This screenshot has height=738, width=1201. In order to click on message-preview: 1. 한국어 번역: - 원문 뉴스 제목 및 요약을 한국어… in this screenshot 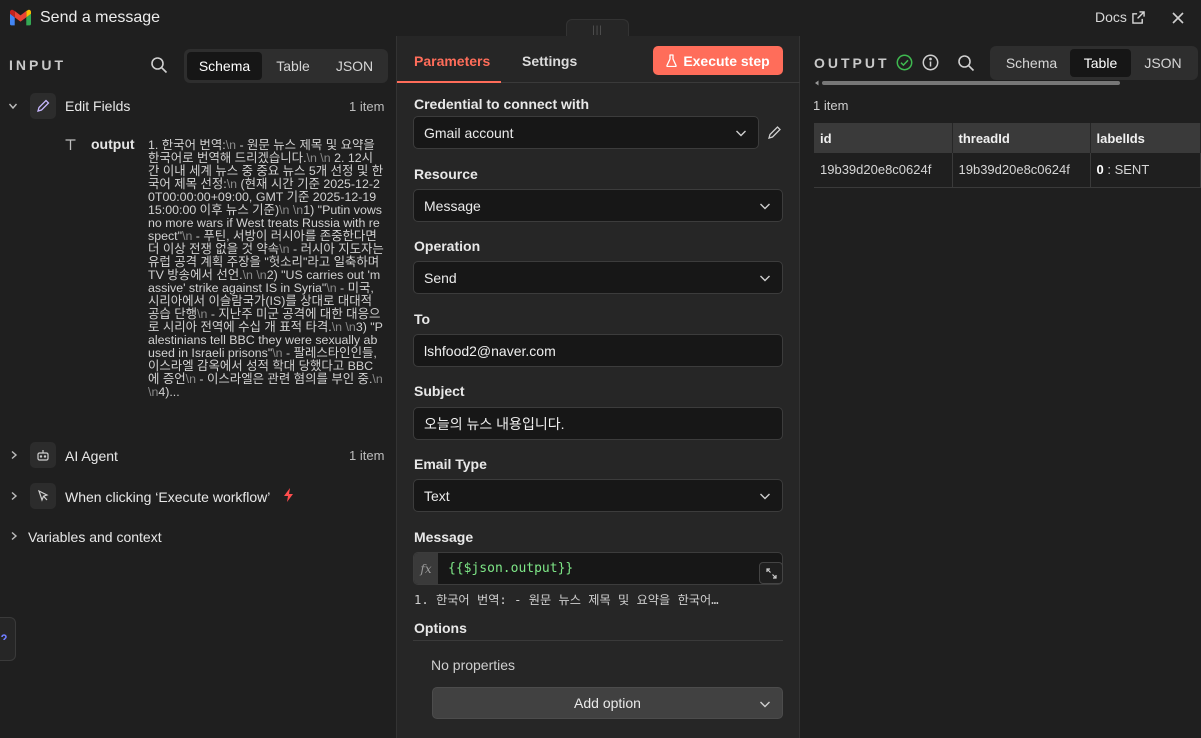, I will do `click(566, 600)`.